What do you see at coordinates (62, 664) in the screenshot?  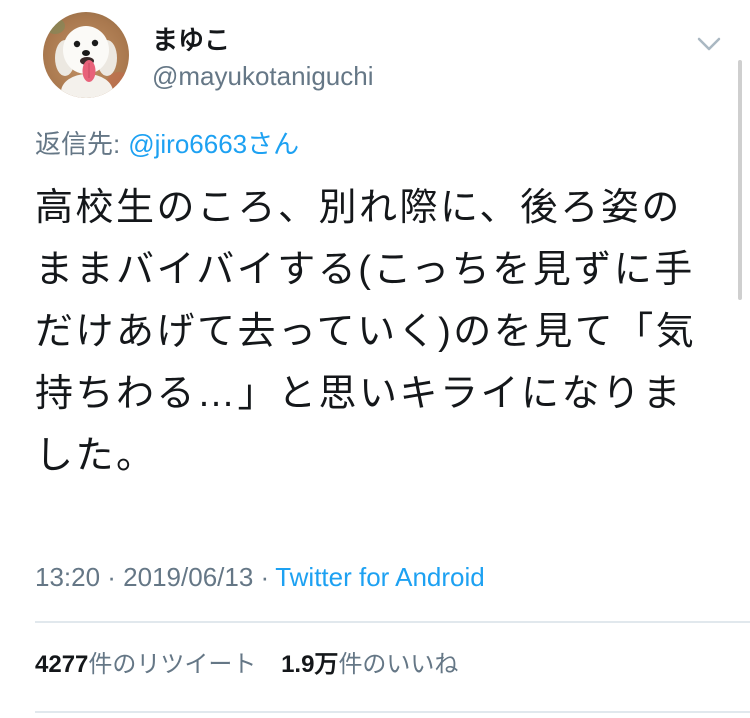 I see `retweet-count: 4277` at bounding box center [62, 664].